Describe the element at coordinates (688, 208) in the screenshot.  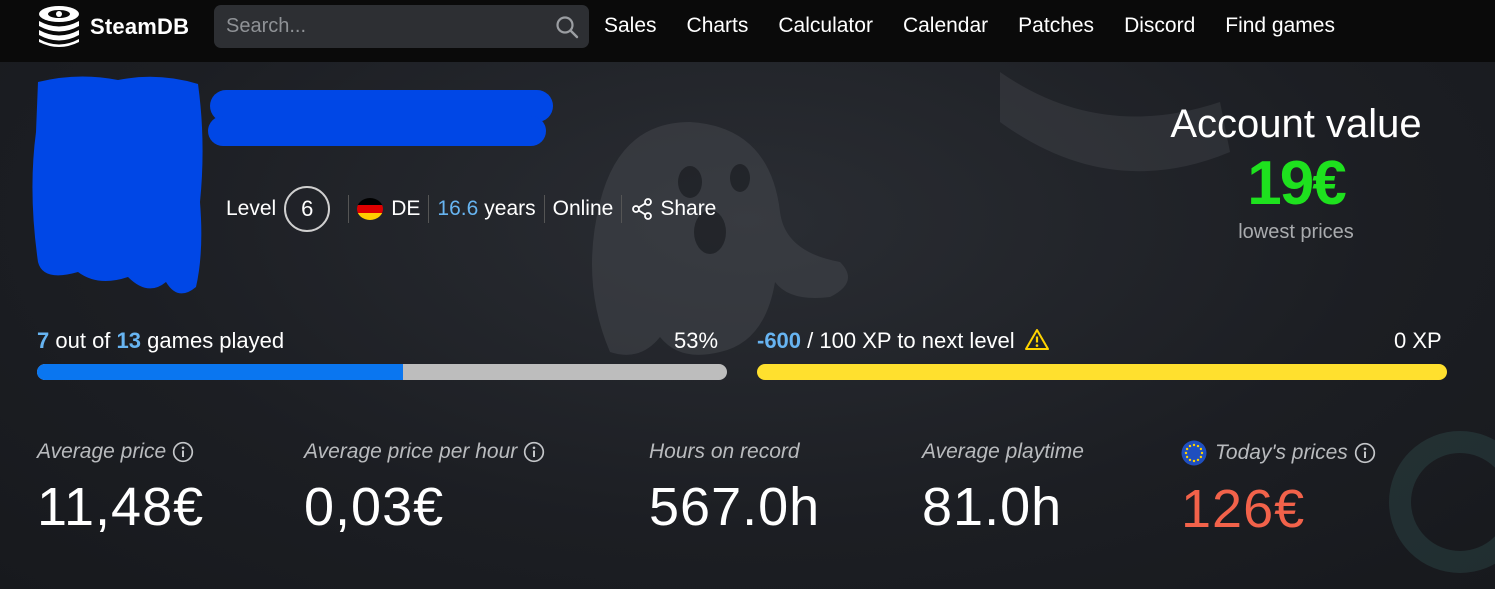
I see `share-label: Share` at that location.